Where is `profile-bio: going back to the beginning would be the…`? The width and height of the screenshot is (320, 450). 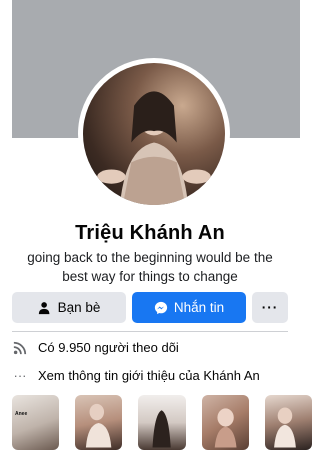 profile-bio: going back to the beginning would be the… is located at coordinates (150, 267).